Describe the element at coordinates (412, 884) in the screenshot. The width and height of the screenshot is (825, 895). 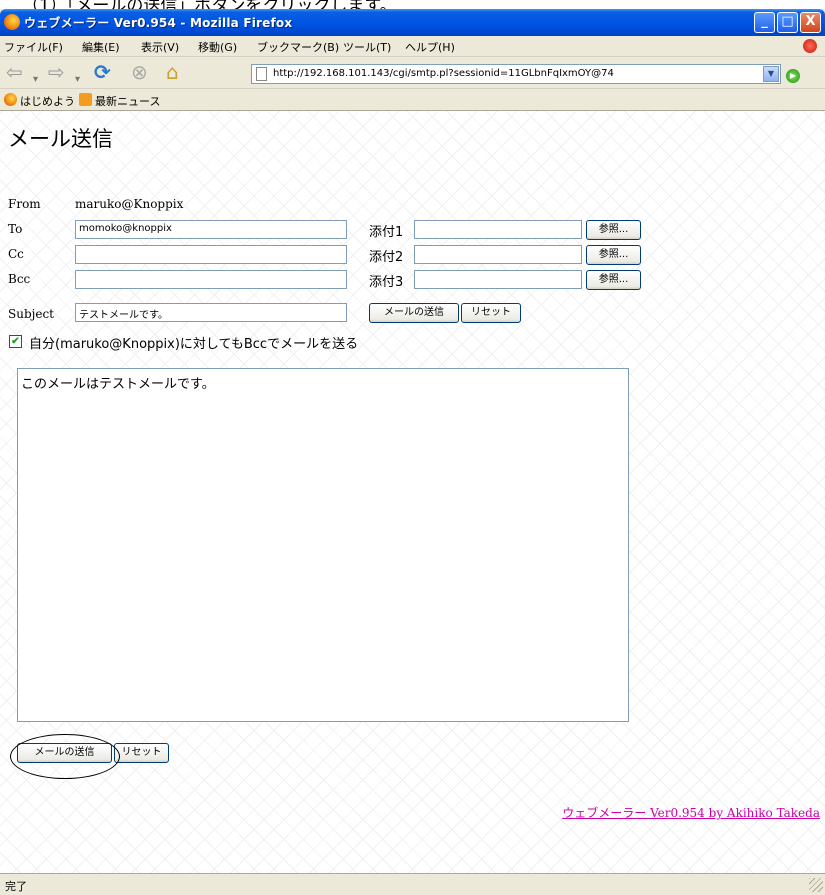
I see `status-bar: 完了` at that location.